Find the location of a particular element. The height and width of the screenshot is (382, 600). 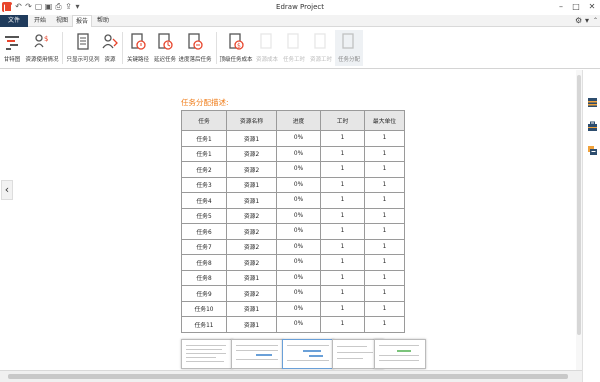

page-thumbnails is located at coordinates (303, 353).